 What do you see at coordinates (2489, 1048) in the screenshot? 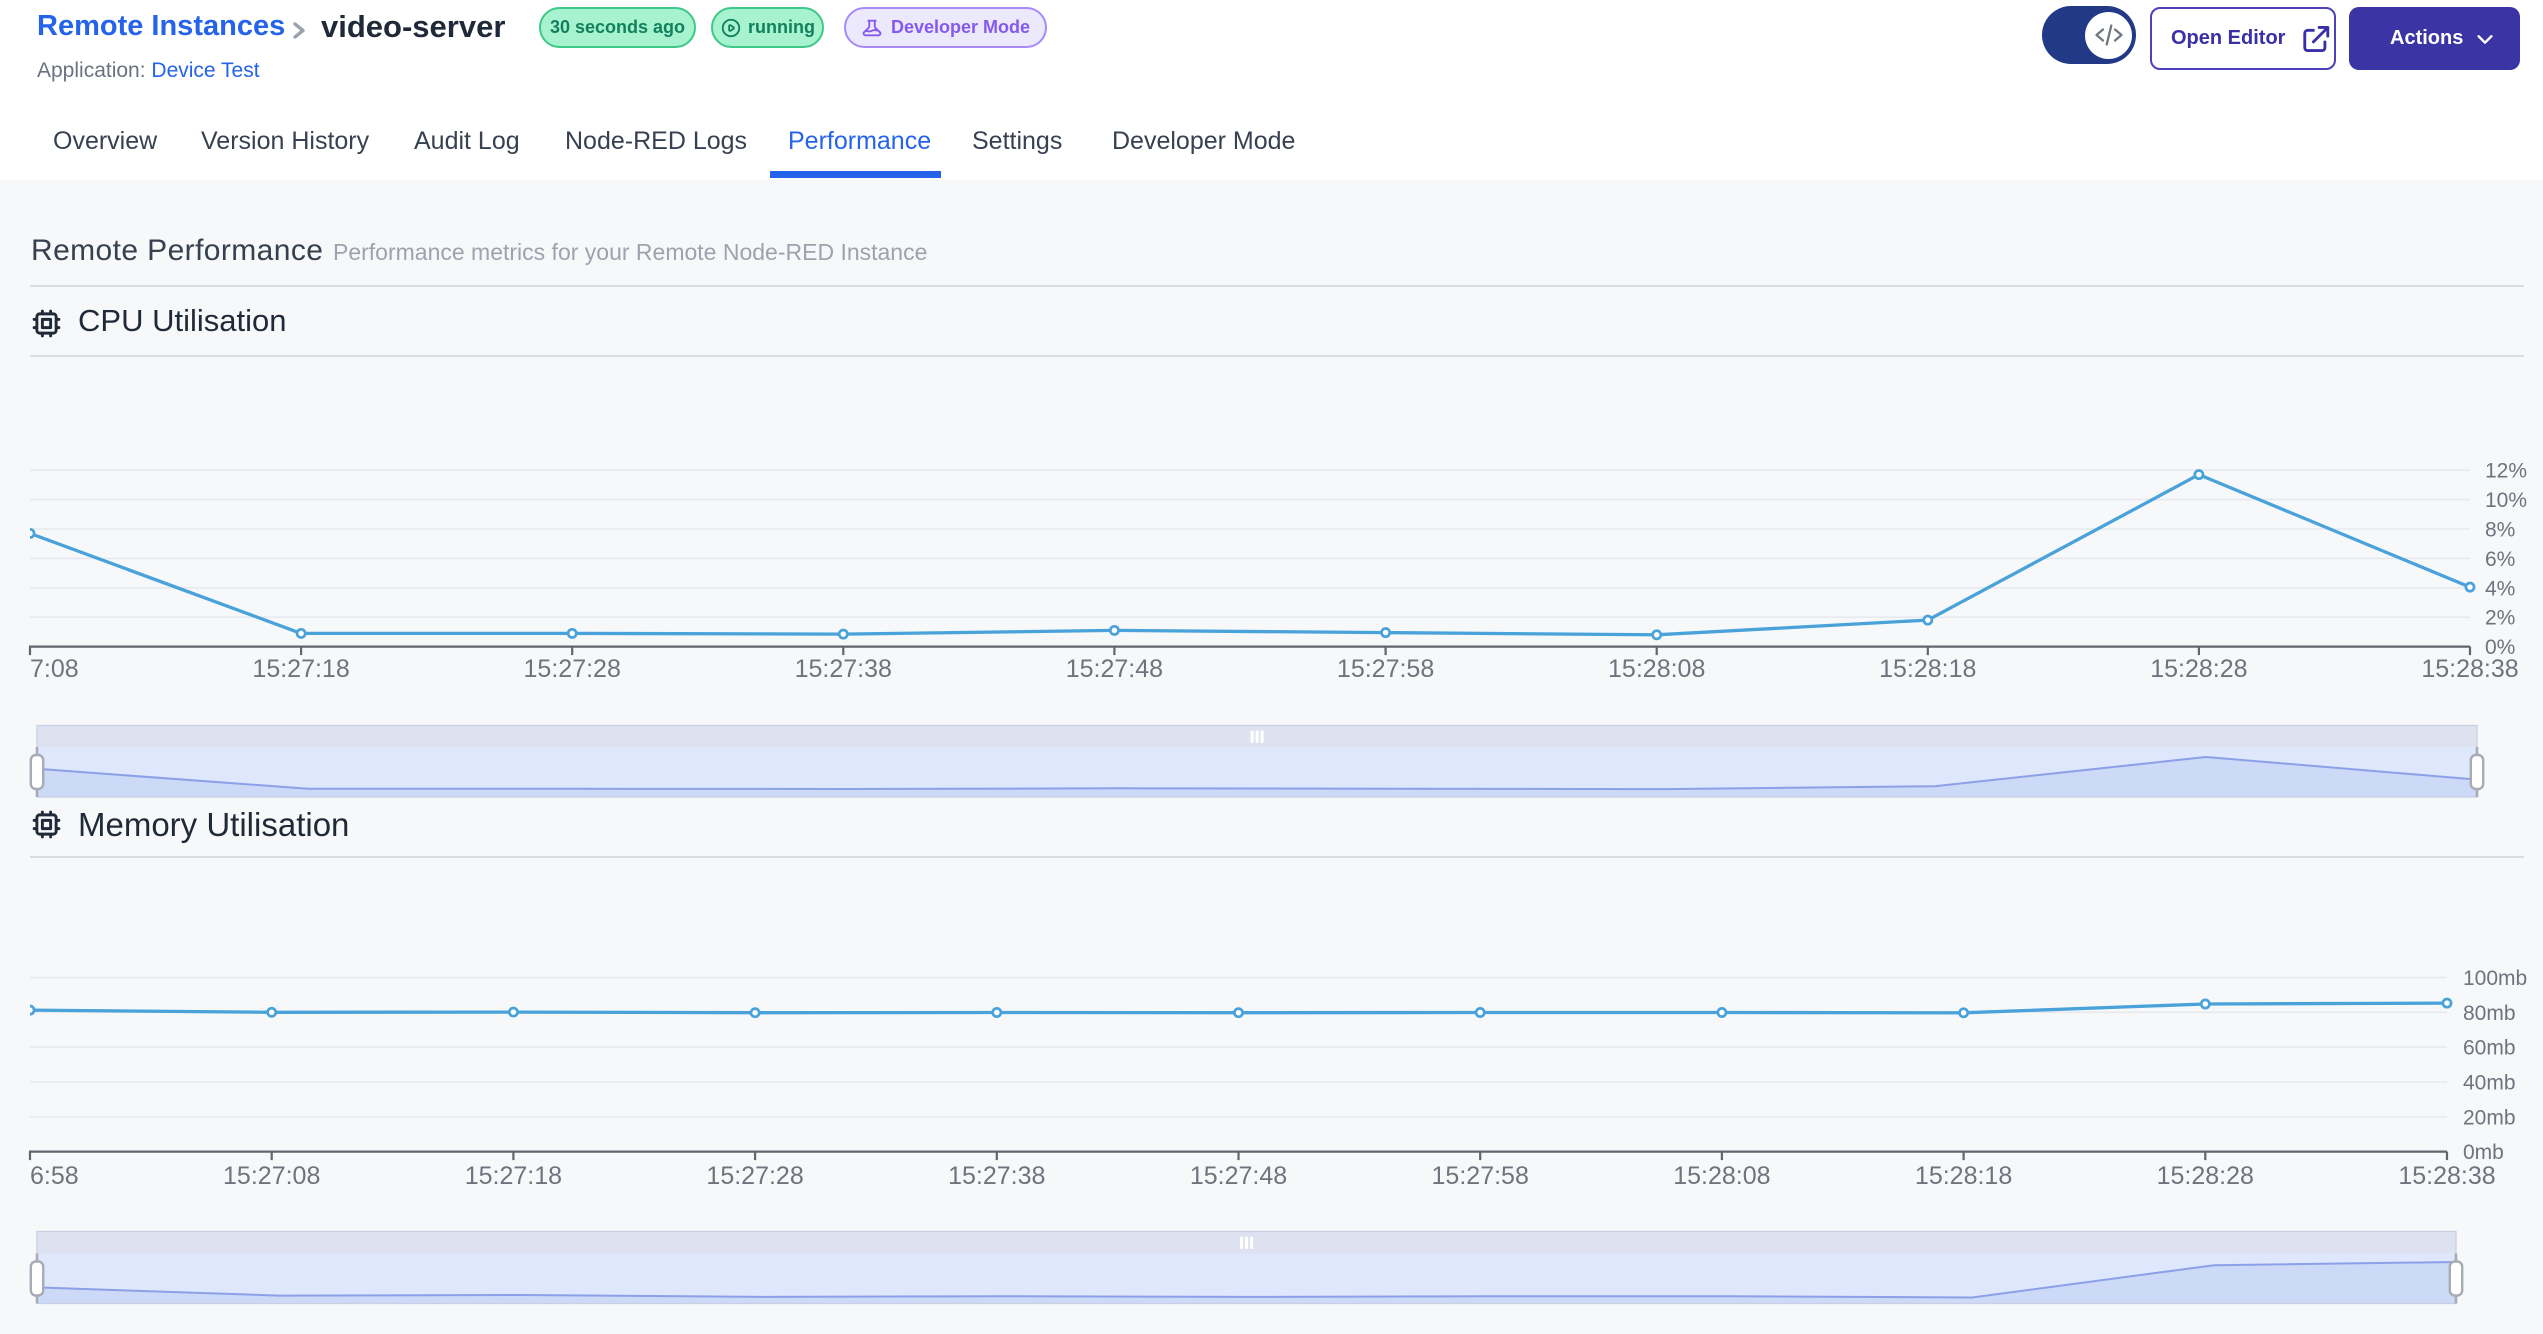
I see `svg-text: 60mb` at bounding box center [2489, 1048].